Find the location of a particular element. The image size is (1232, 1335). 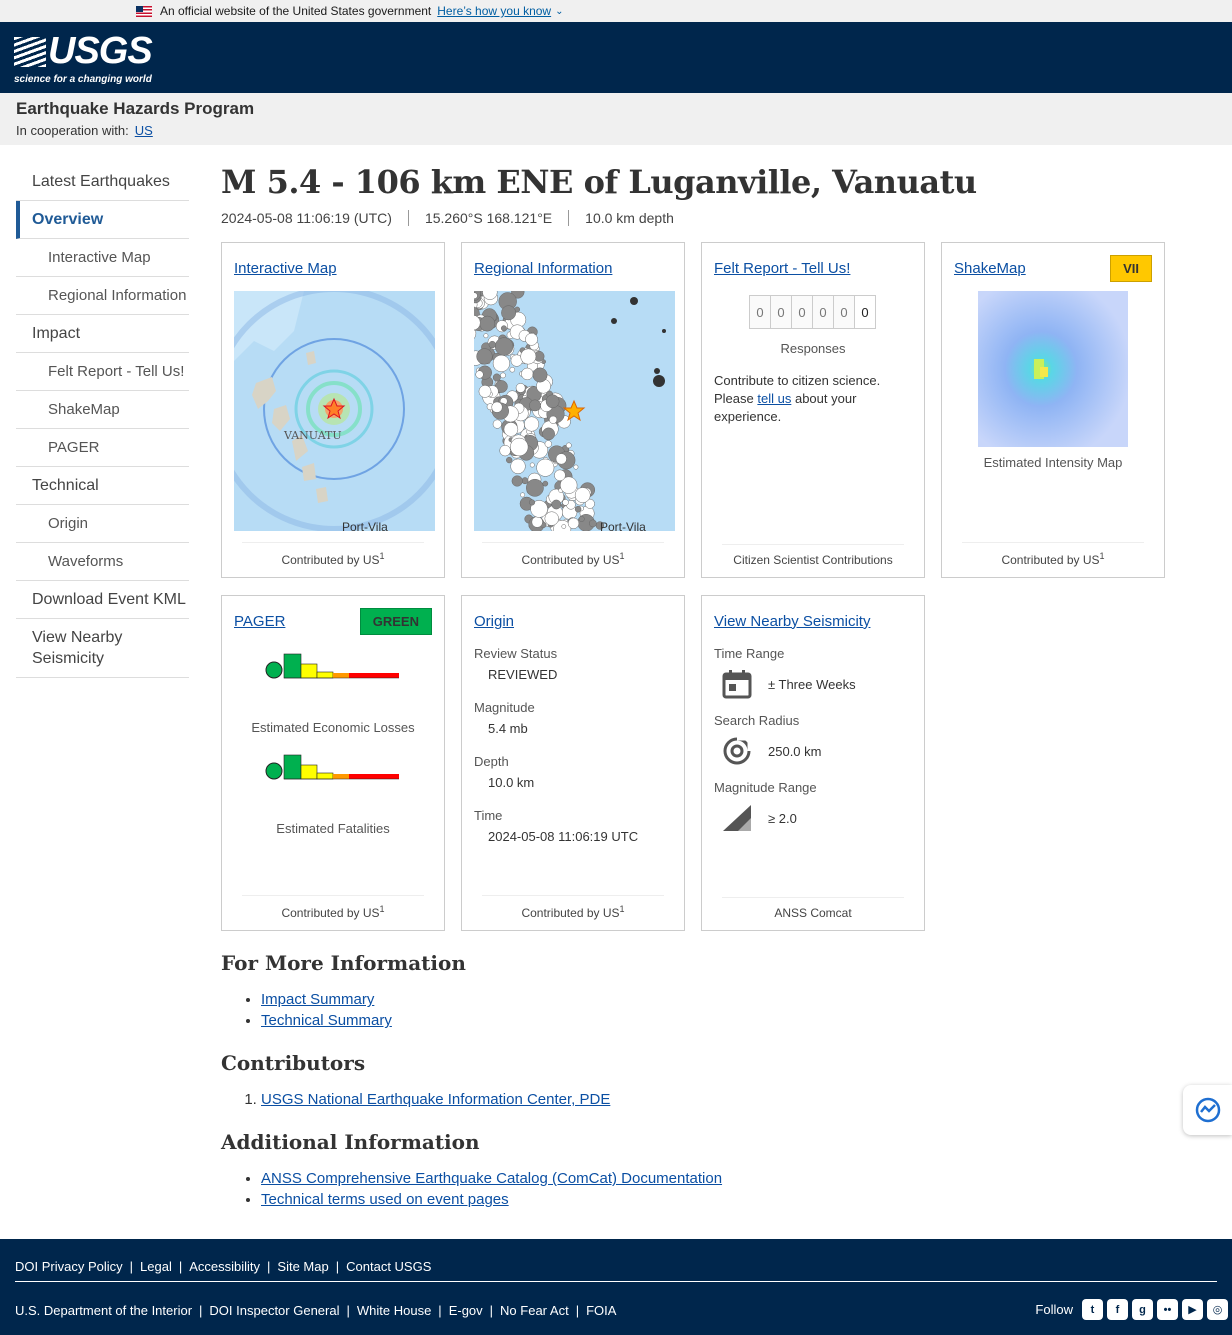

sidebar-item-impact: Impact is located at coordinates (102, 334).